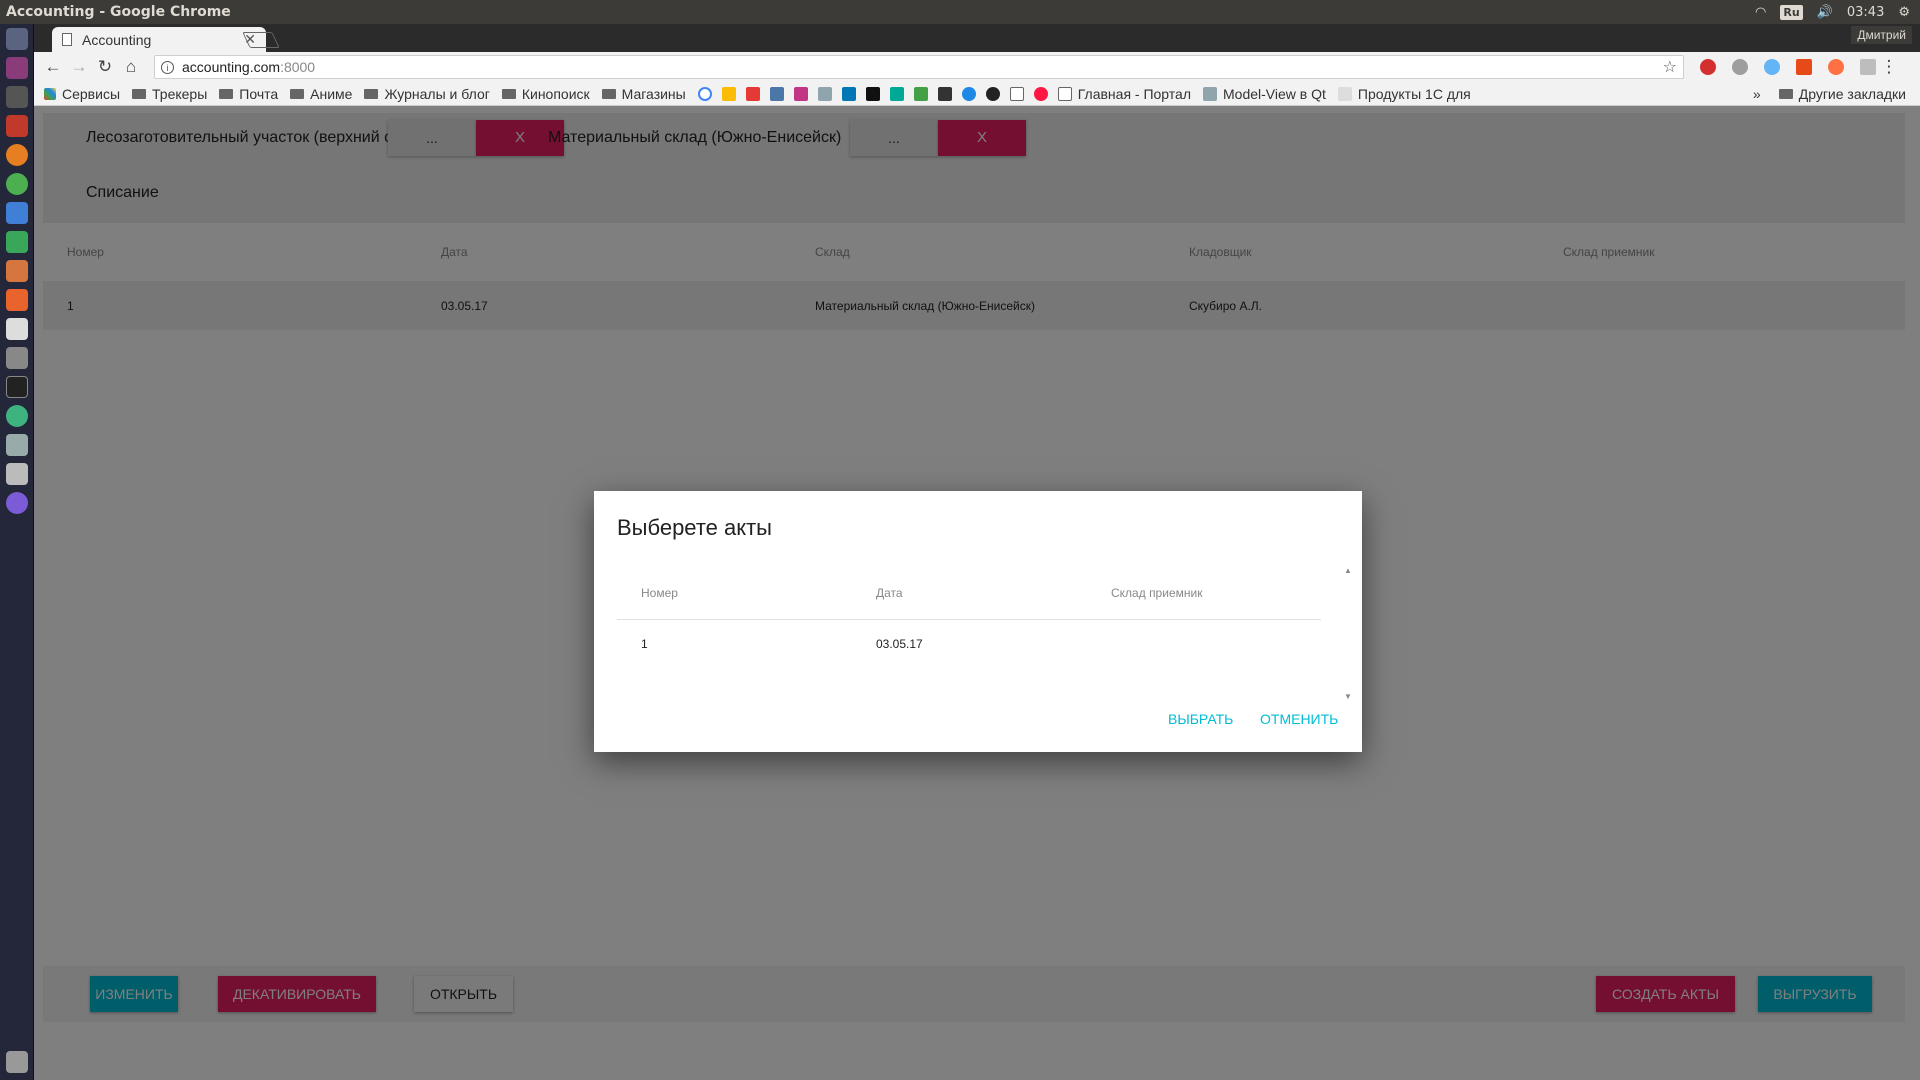  What do you see at coordinates (50, 93) in the screenshot?
I see `apps-grid-icon` at bounding box center [50, 93].